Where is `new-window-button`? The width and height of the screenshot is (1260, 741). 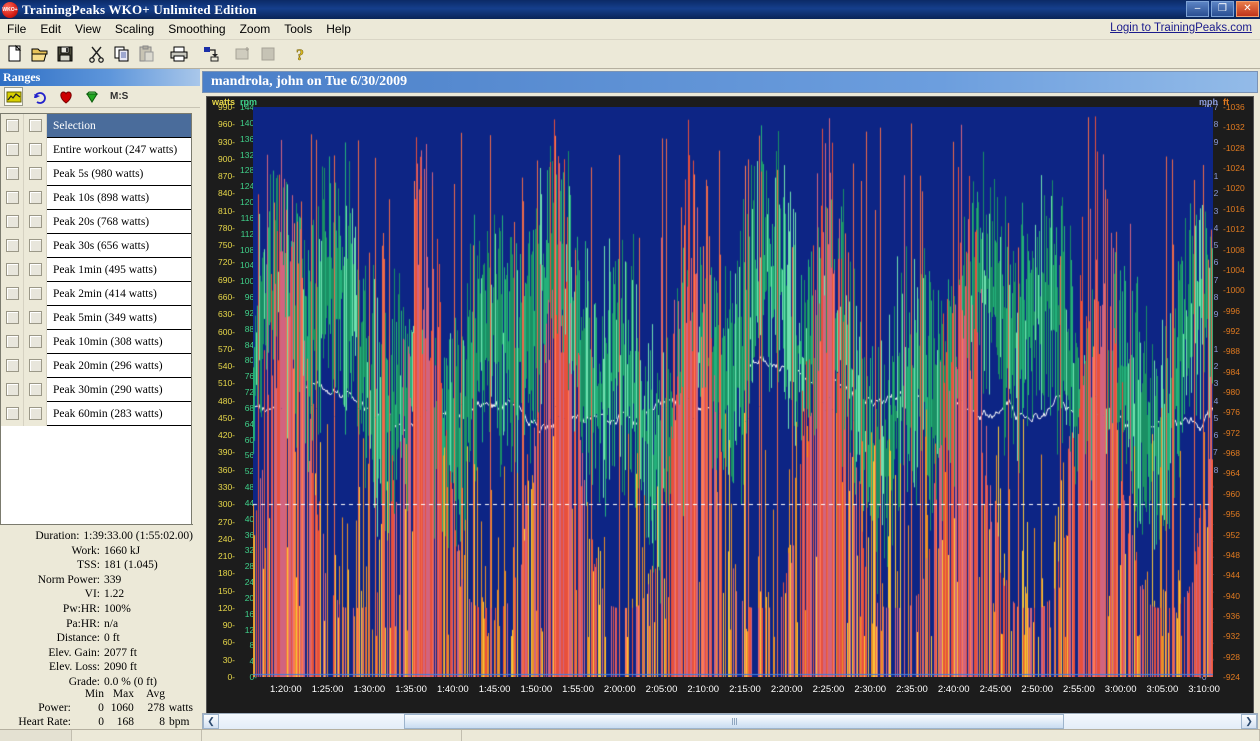 new-window-button is located at coordinates (243, 54).